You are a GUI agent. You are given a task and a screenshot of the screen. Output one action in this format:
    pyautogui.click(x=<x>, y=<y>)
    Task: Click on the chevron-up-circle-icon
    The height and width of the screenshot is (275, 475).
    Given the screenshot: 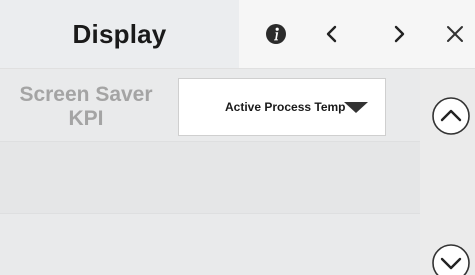 What is the action you would take?
    pyautogui.click(x=451, y=116)
    